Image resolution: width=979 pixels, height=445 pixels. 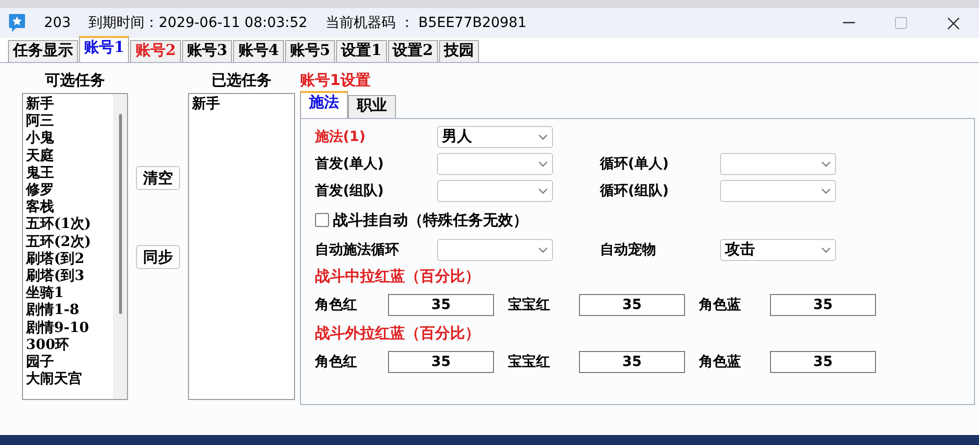 I want to click on dropdown: 男人, so click(x=495, y=137).